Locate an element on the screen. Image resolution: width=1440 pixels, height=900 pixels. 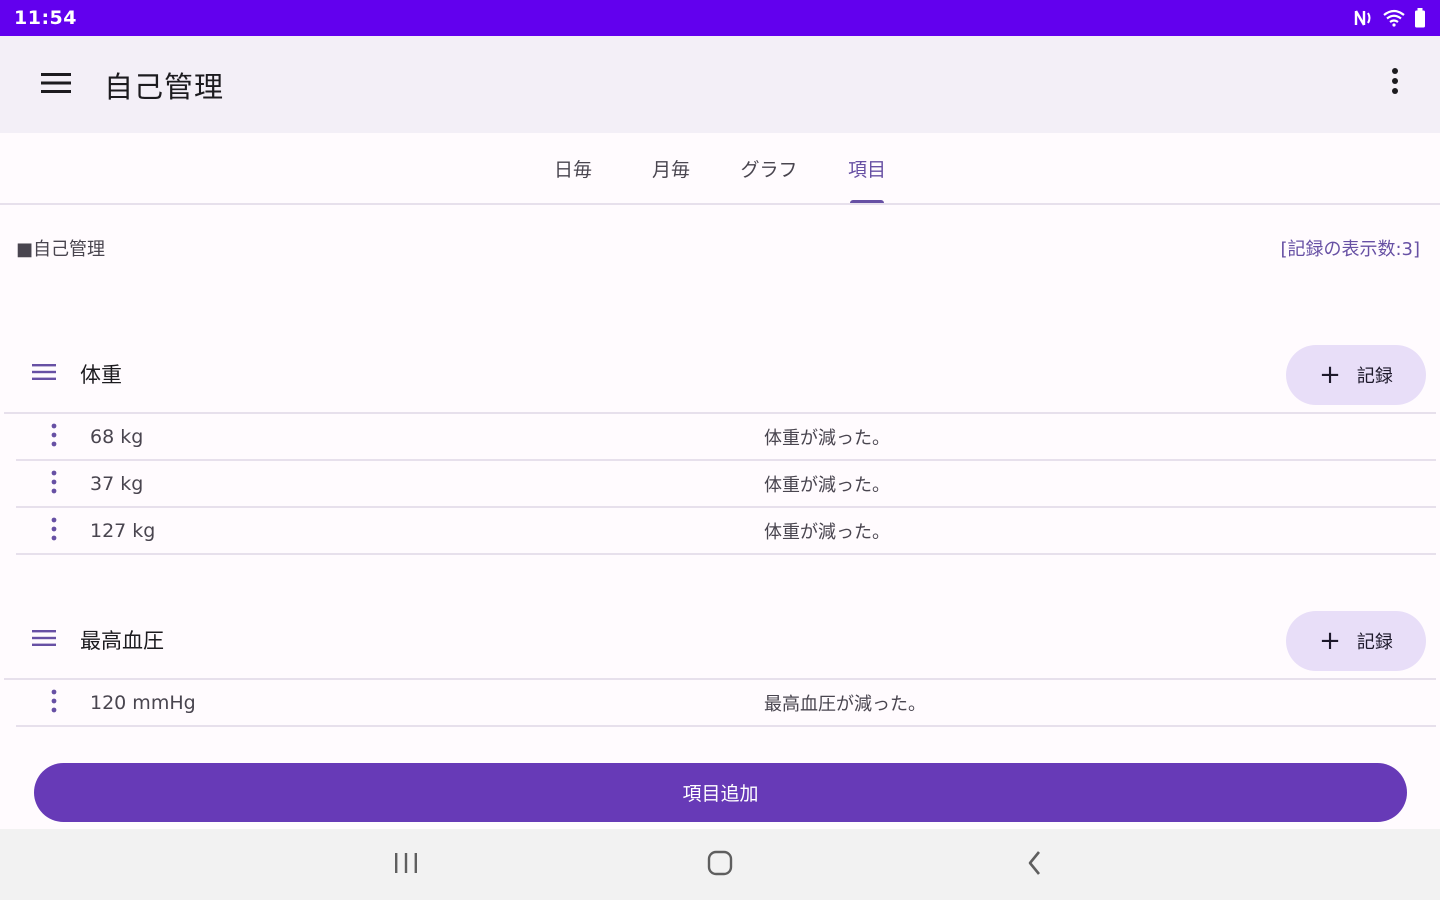
system-nav-bar is located at coordinates (720, 864).